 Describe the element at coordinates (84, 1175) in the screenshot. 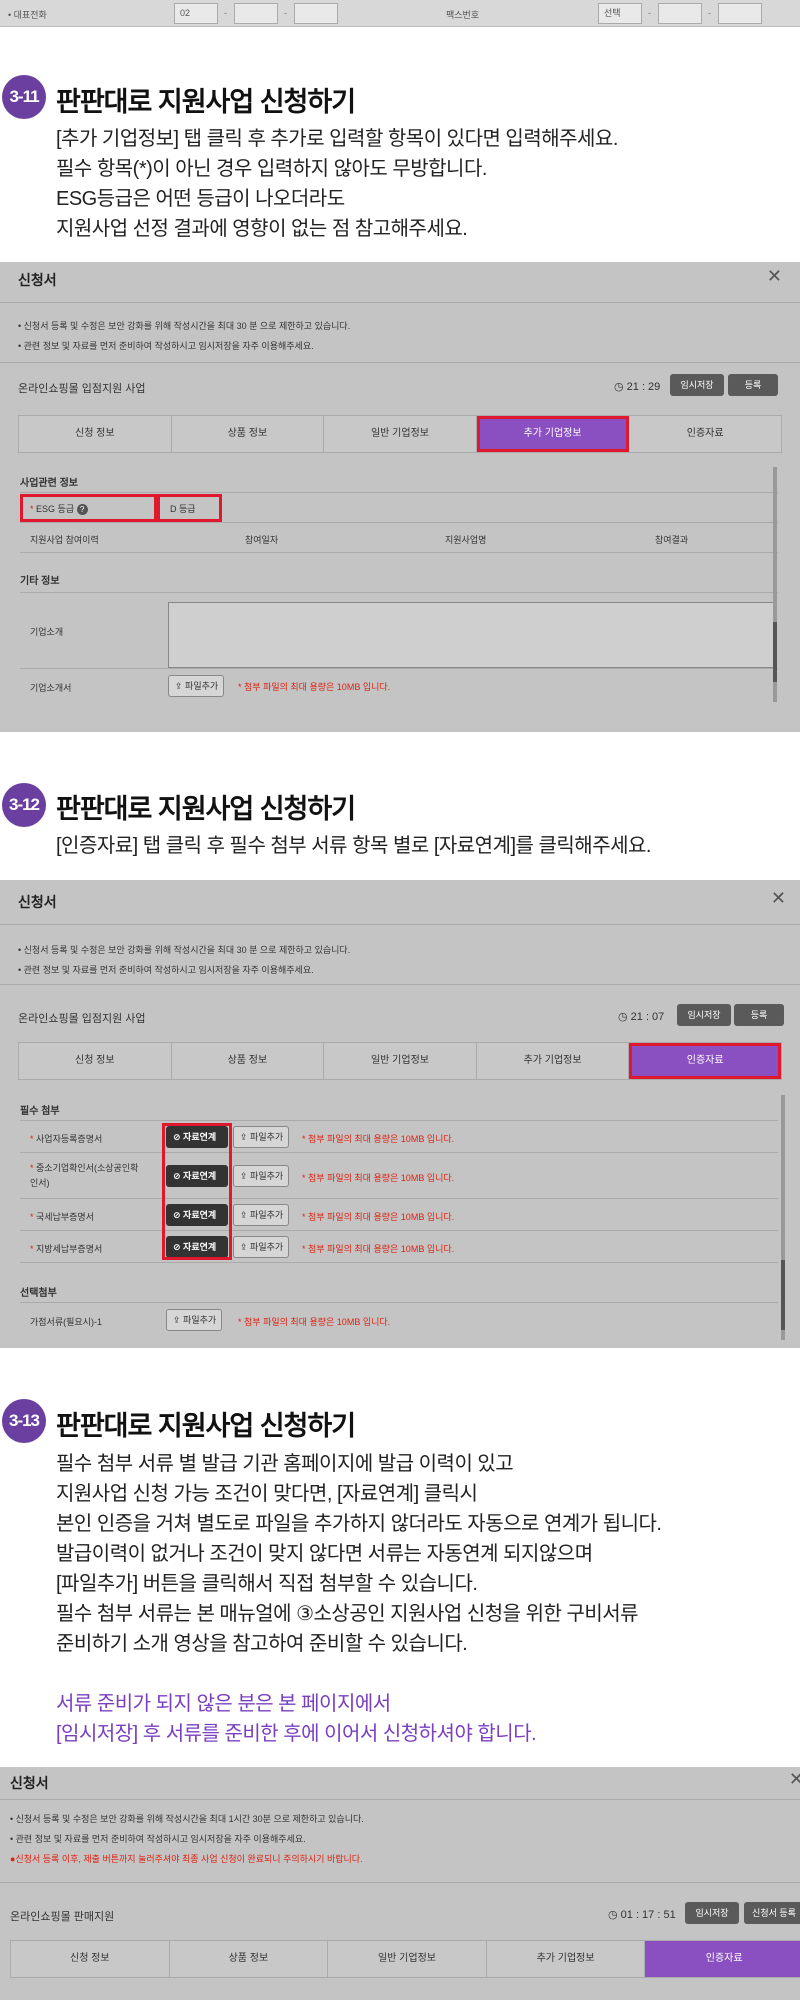

I see `doc-label: * 중소기업확인서(소상공인확인서)` at that location.